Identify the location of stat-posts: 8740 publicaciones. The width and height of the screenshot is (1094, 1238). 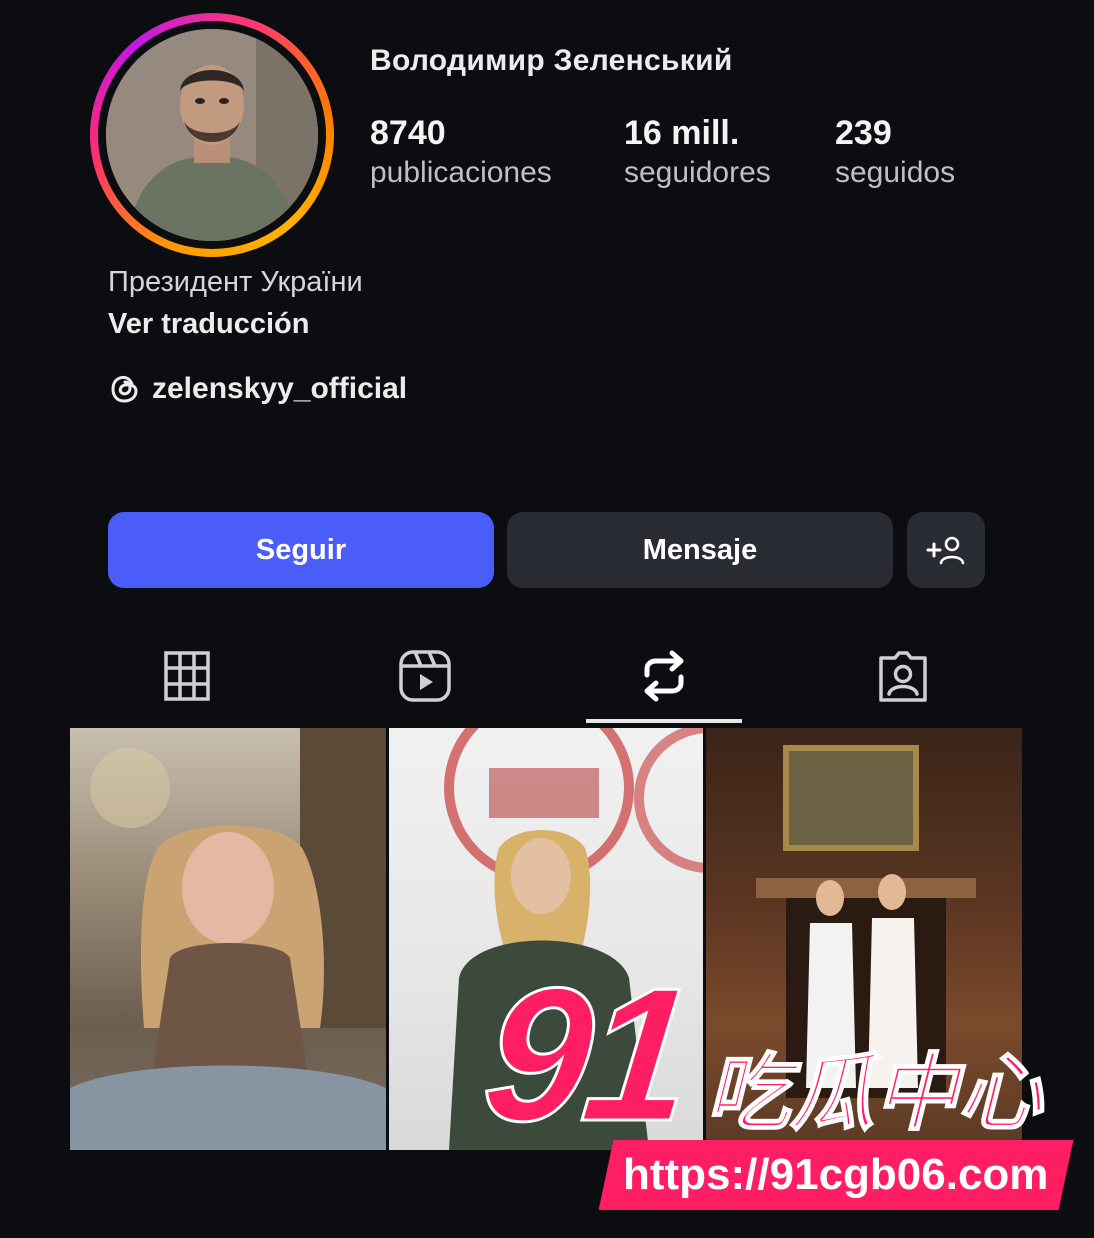
(461, 152).